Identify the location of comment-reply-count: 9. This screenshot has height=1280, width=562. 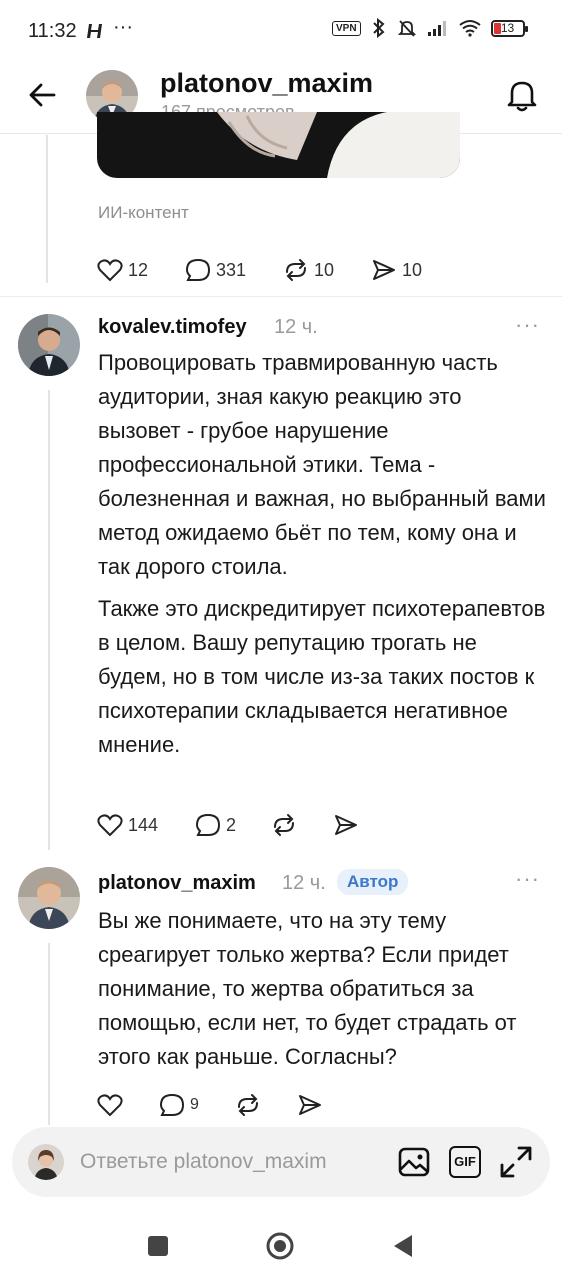
(194, 1104).